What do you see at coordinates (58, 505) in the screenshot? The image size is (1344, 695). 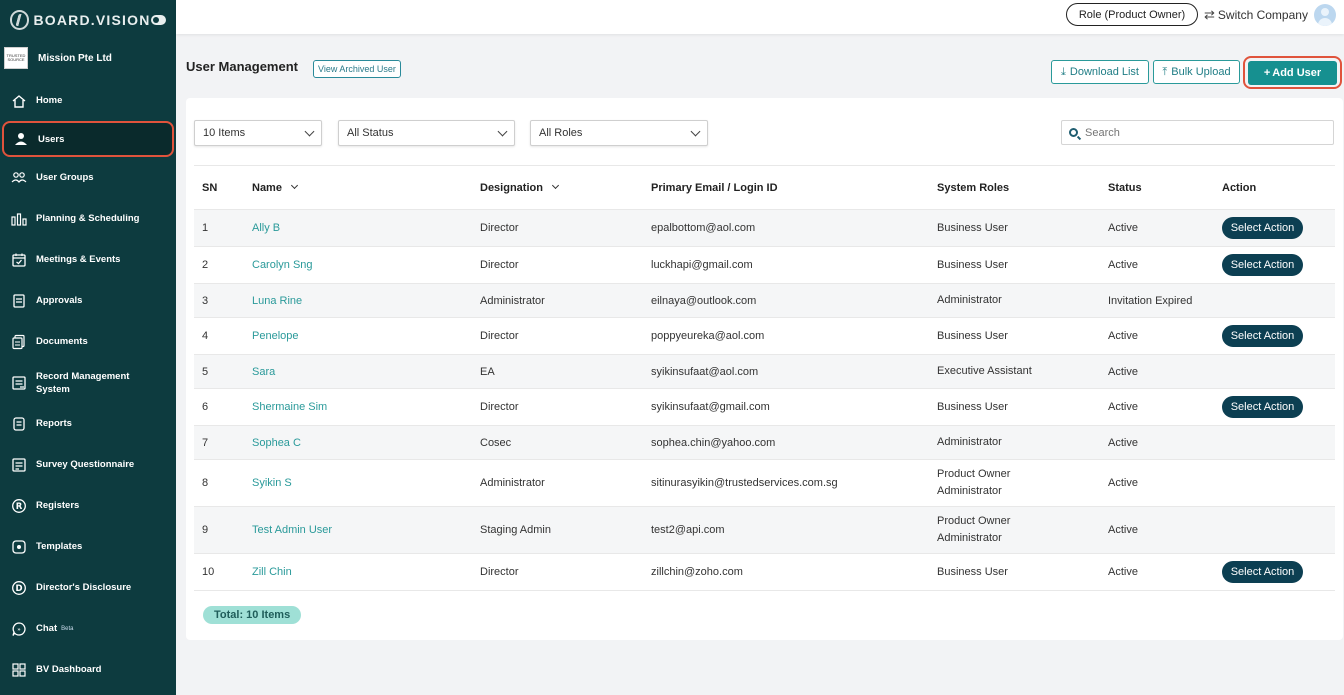 I see `sidebar-item-label: Registers` at bounding box center [58, 505].